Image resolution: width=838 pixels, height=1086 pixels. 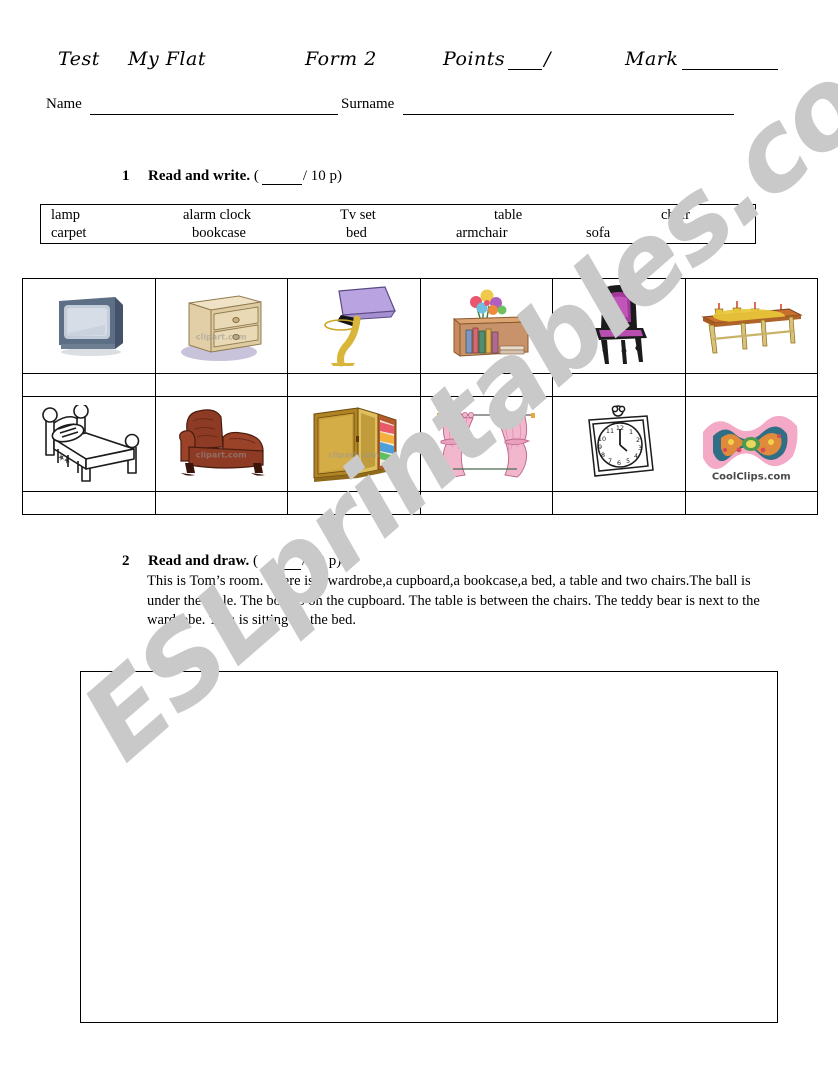 I want to click on word-bed: bed, so click(x=356, y=233).